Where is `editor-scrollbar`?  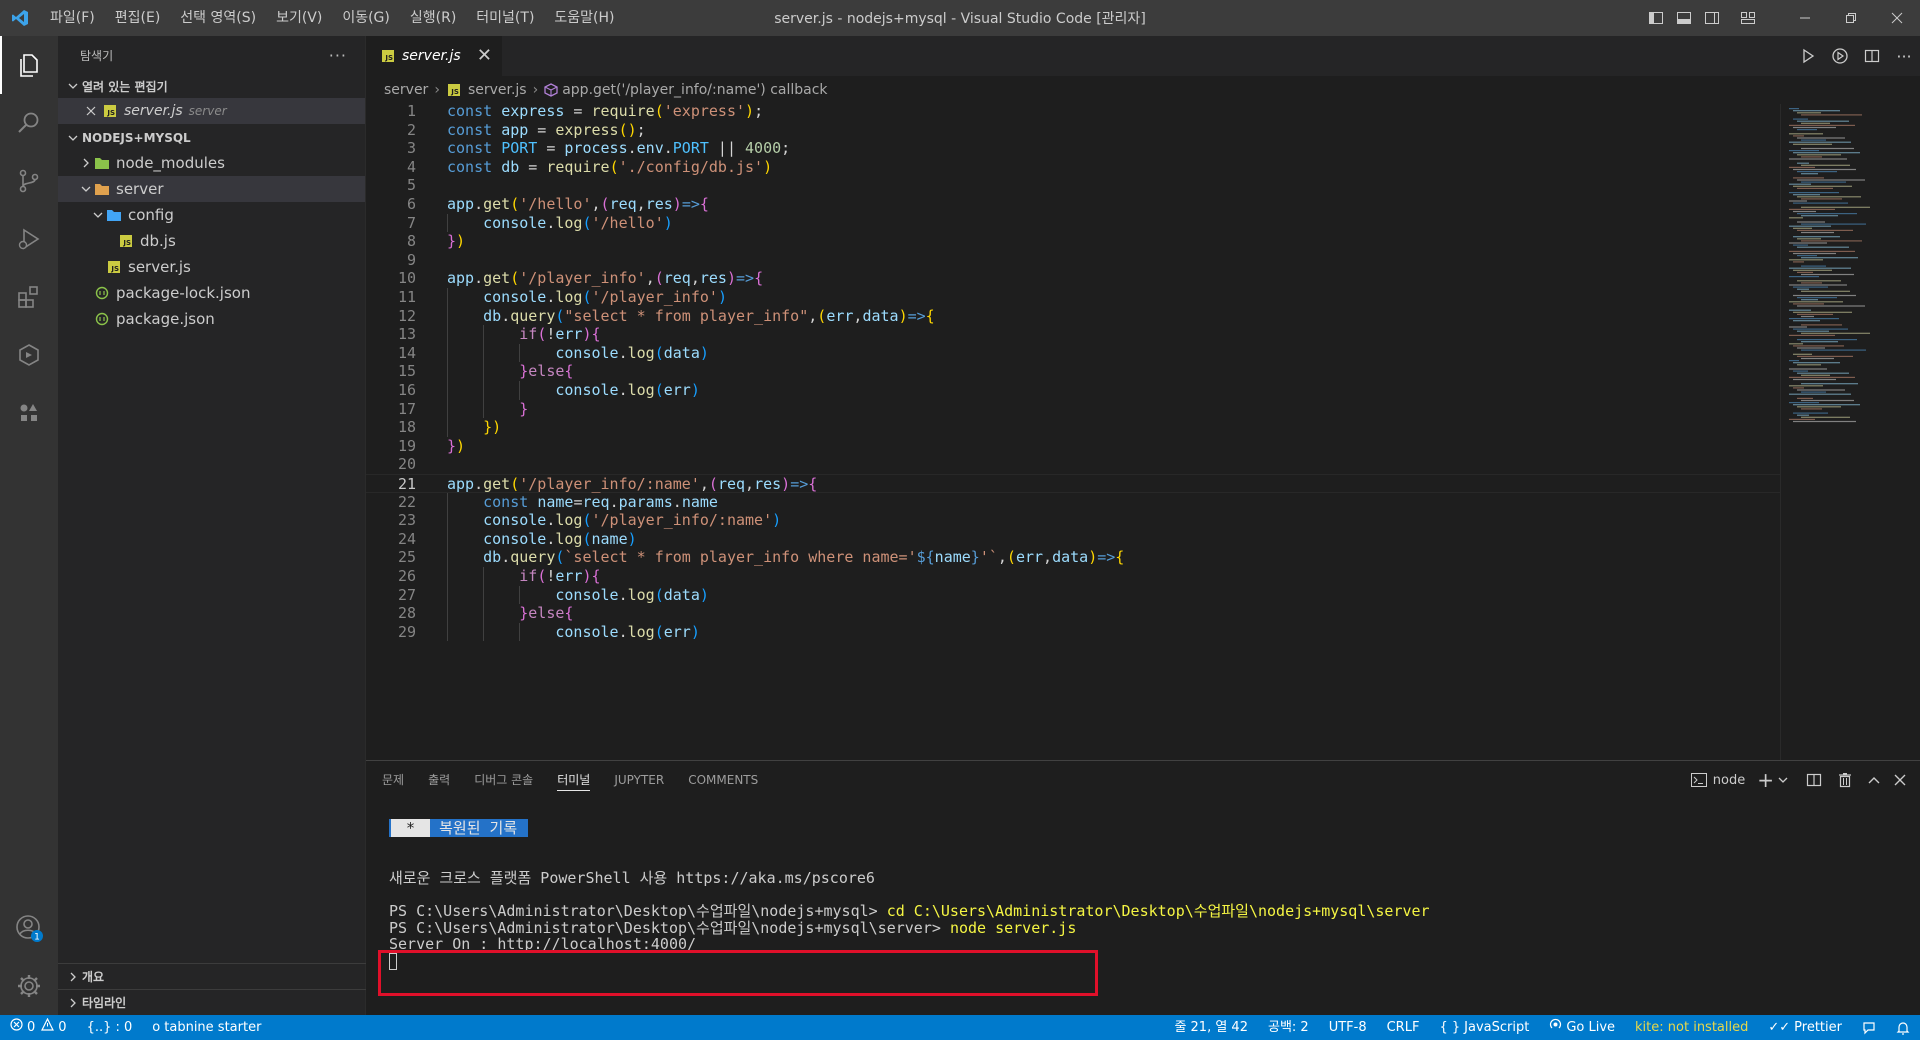
editor-scrollbar is located at coordinates (1913, 432).